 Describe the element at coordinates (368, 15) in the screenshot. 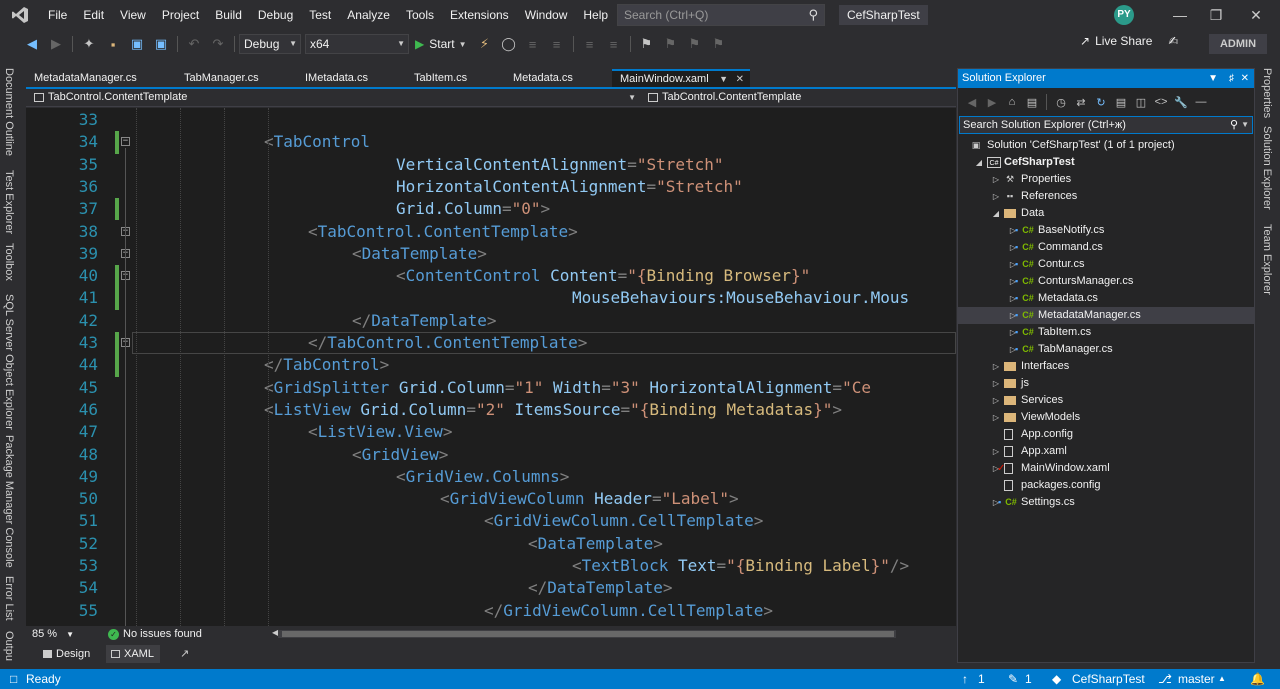

I see `menu-analyze: Analyze` at that location.